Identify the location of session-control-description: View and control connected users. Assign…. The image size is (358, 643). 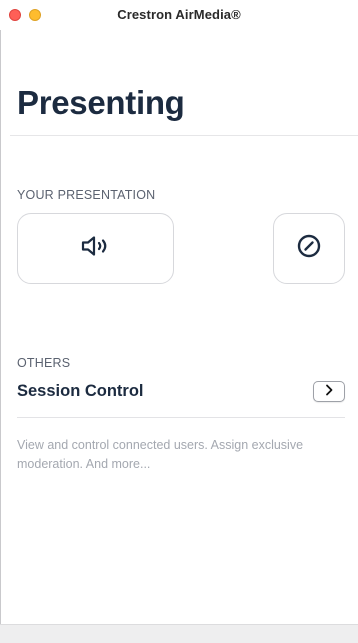
(160, 454).